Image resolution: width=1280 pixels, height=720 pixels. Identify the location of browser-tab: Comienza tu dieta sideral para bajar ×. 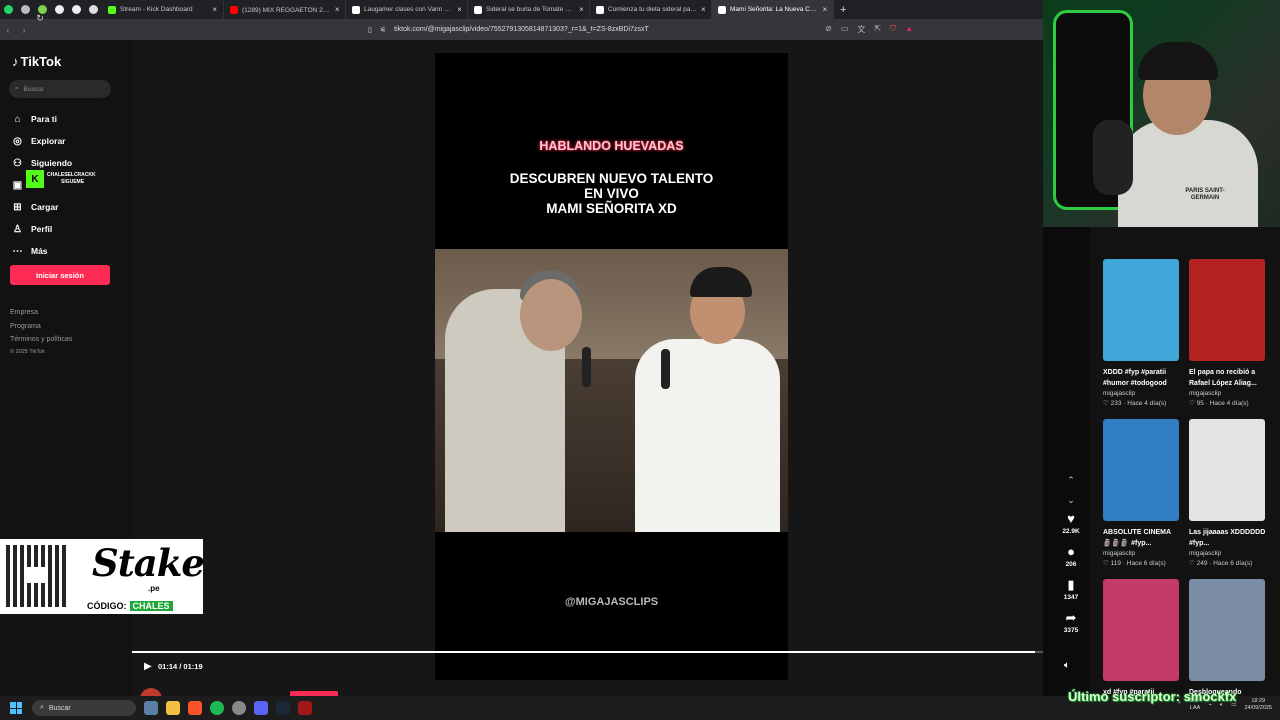
(651, 9).